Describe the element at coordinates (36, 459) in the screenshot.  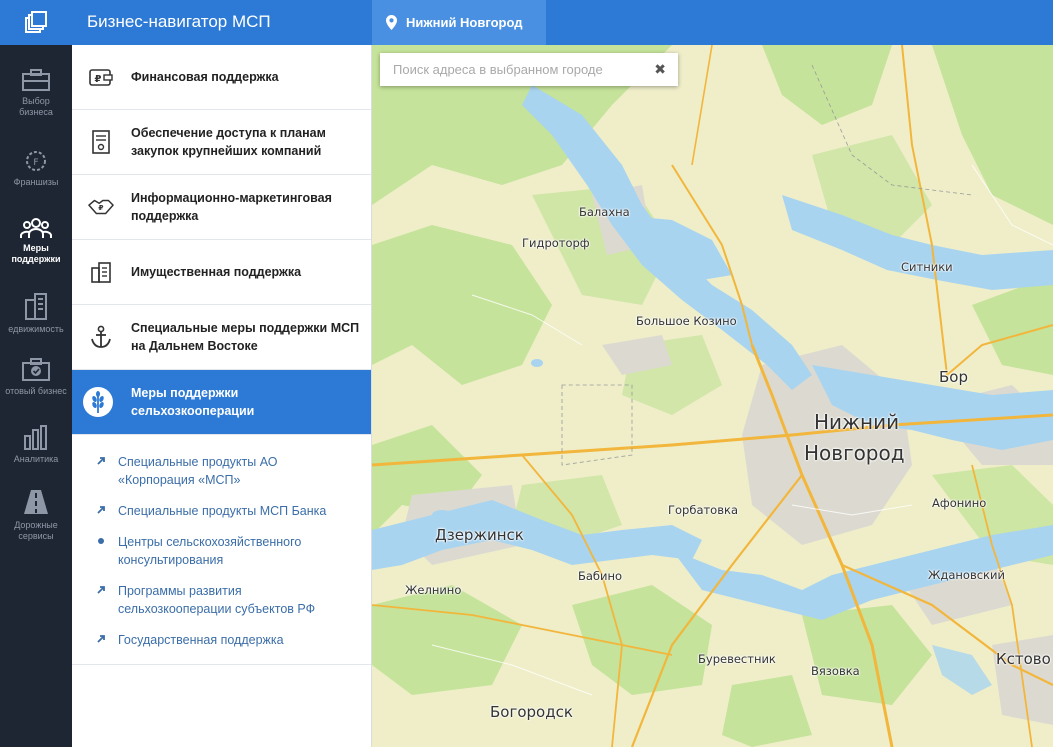
I see `rail-label: Аналитика` at that location.